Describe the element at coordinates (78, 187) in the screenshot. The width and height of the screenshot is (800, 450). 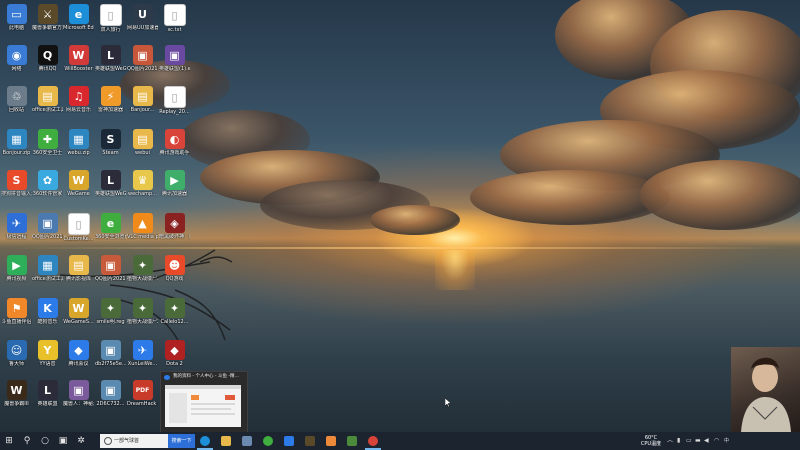
I see `desktop-icon: W WeGame` at that location.